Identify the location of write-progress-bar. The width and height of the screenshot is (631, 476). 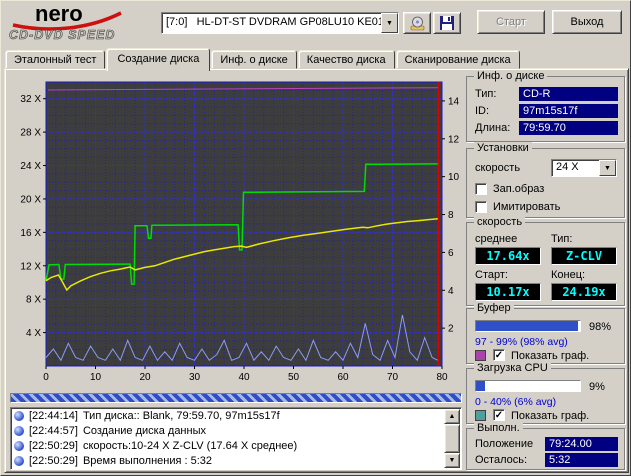
(236, 398).